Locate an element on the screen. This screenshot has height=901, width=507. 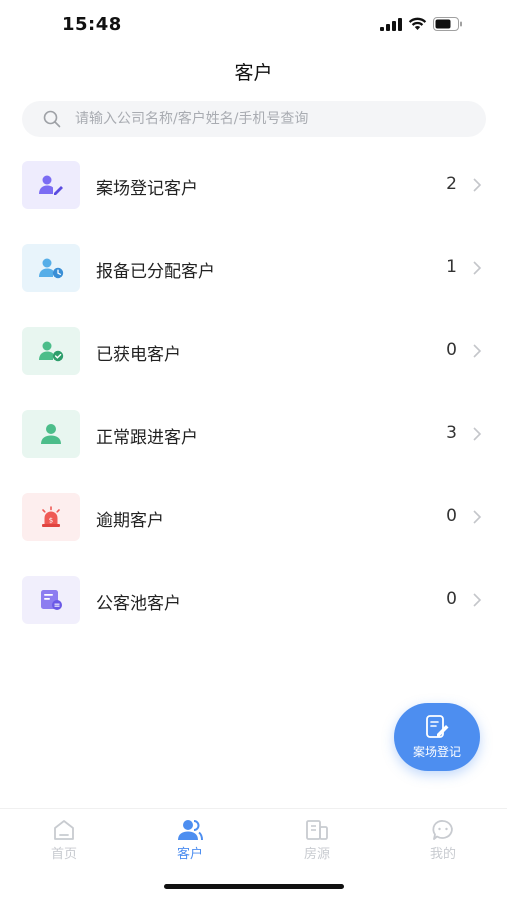
home-indicator is located at coordinates (254, 886).